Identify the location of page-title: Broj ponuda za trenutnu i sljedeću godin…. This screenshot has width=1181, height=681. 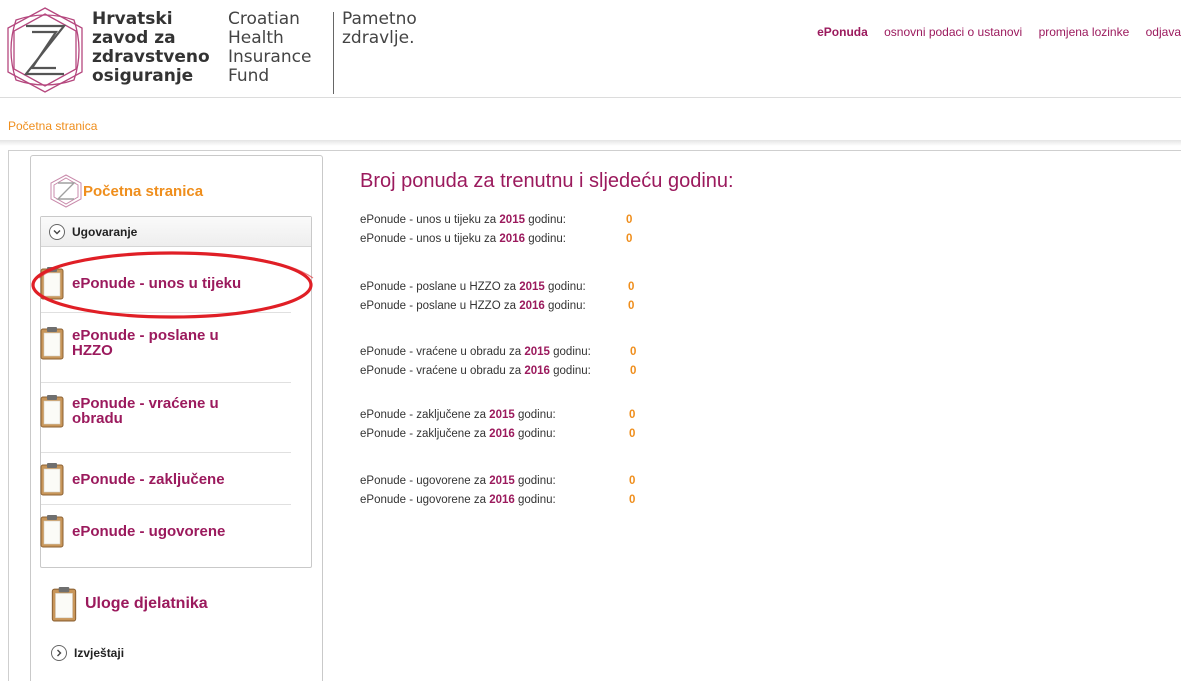
(547, 181).